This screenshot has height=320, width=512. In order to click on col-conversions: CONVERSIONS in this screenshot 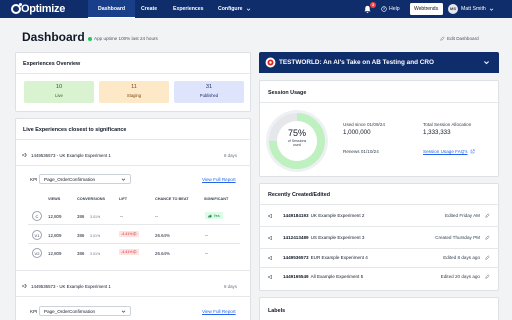, I will do `click(91, 199)`.